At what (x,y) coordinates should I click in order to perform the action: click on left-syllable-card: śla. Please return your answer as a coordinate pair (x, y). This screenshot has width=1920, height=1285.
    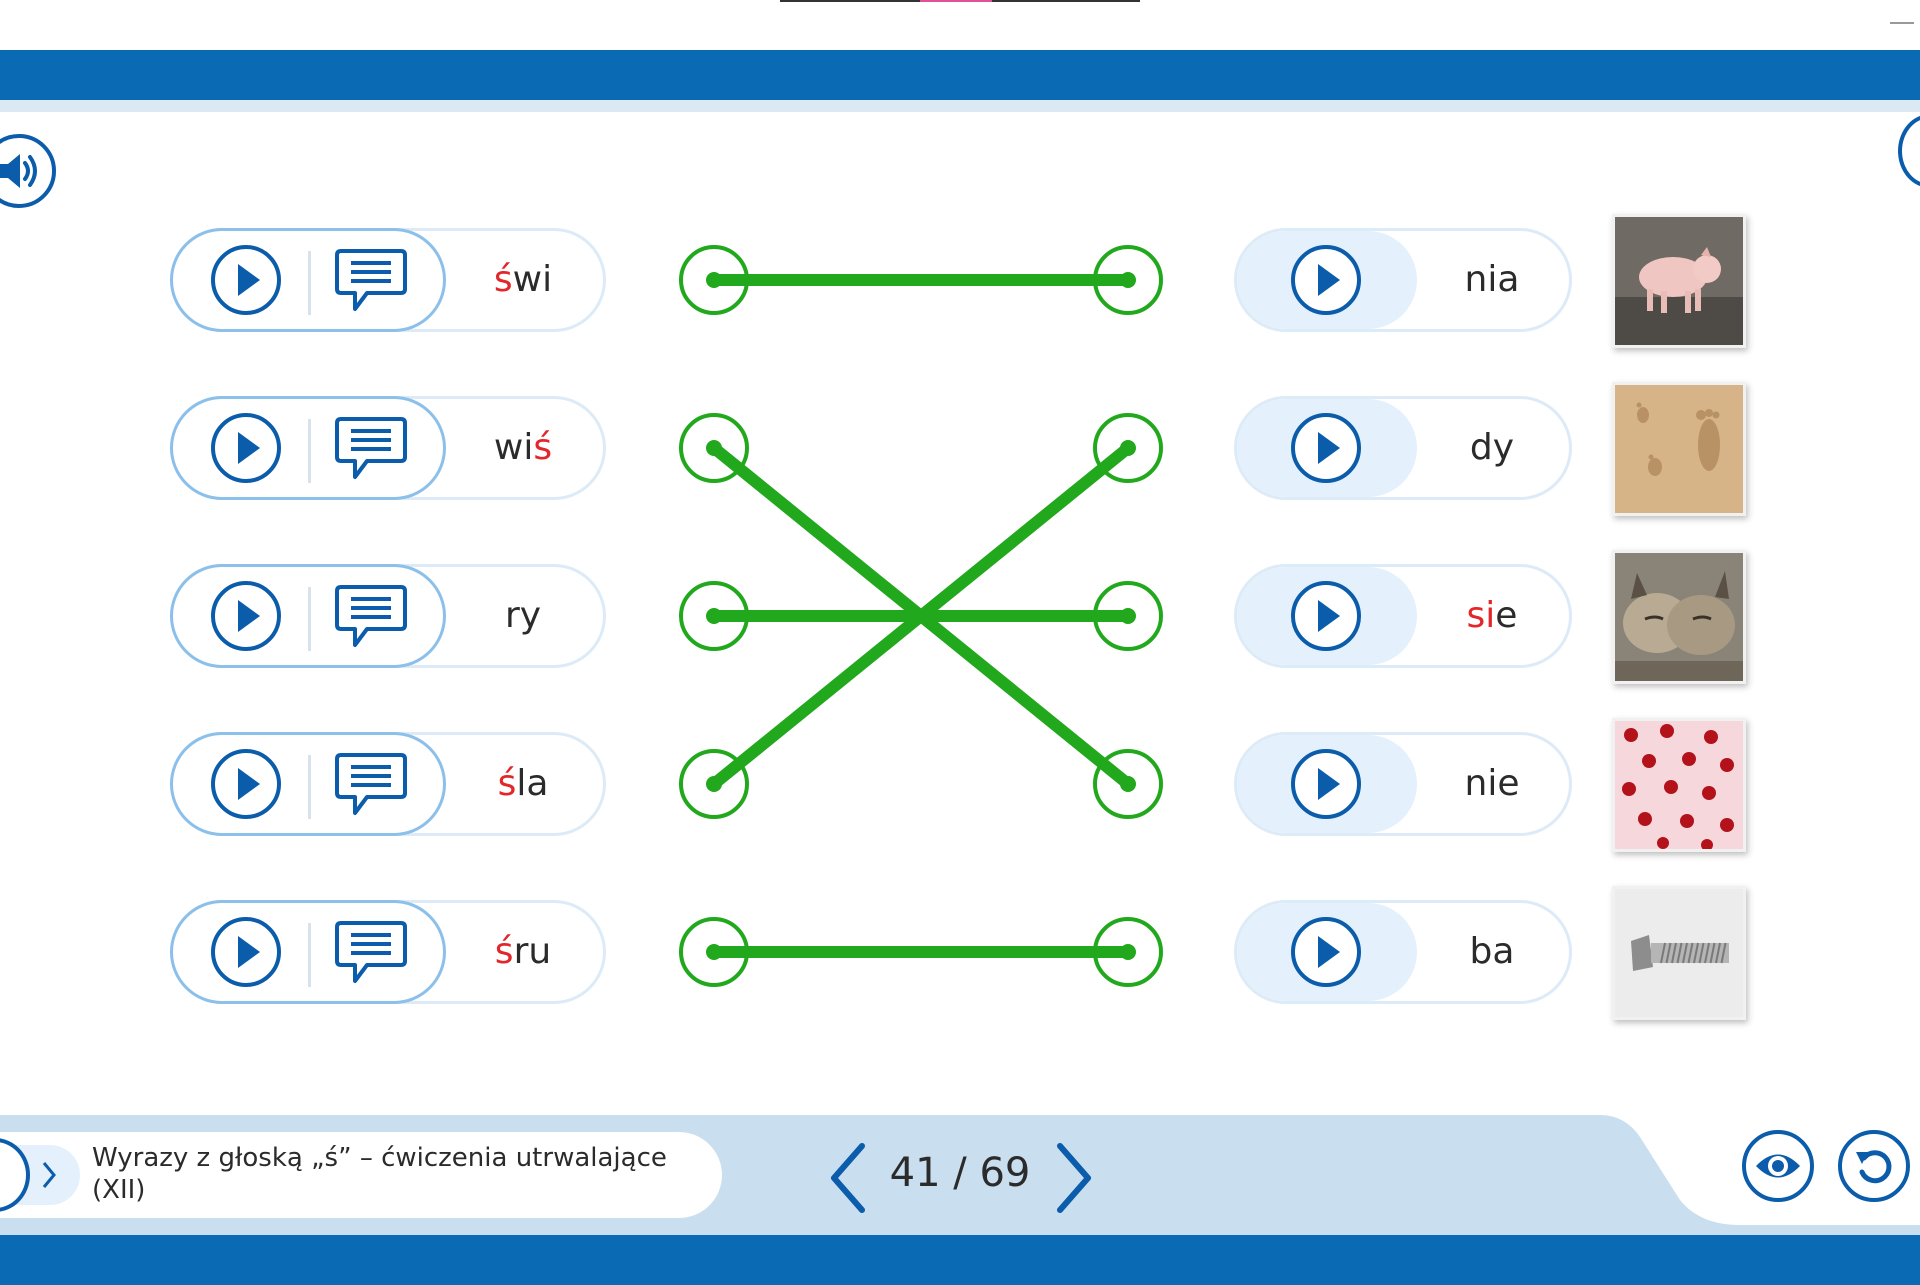
    Looking at the image, I should click on (388, 784).